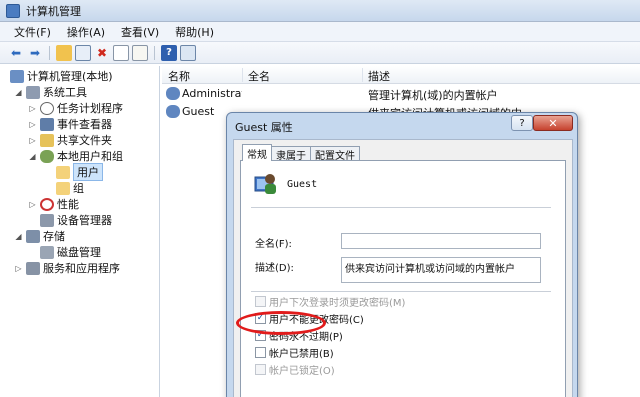 The image size is (640, 397). I want to click on tree-item-device-manager: 设备管理器, so click(76, 220).